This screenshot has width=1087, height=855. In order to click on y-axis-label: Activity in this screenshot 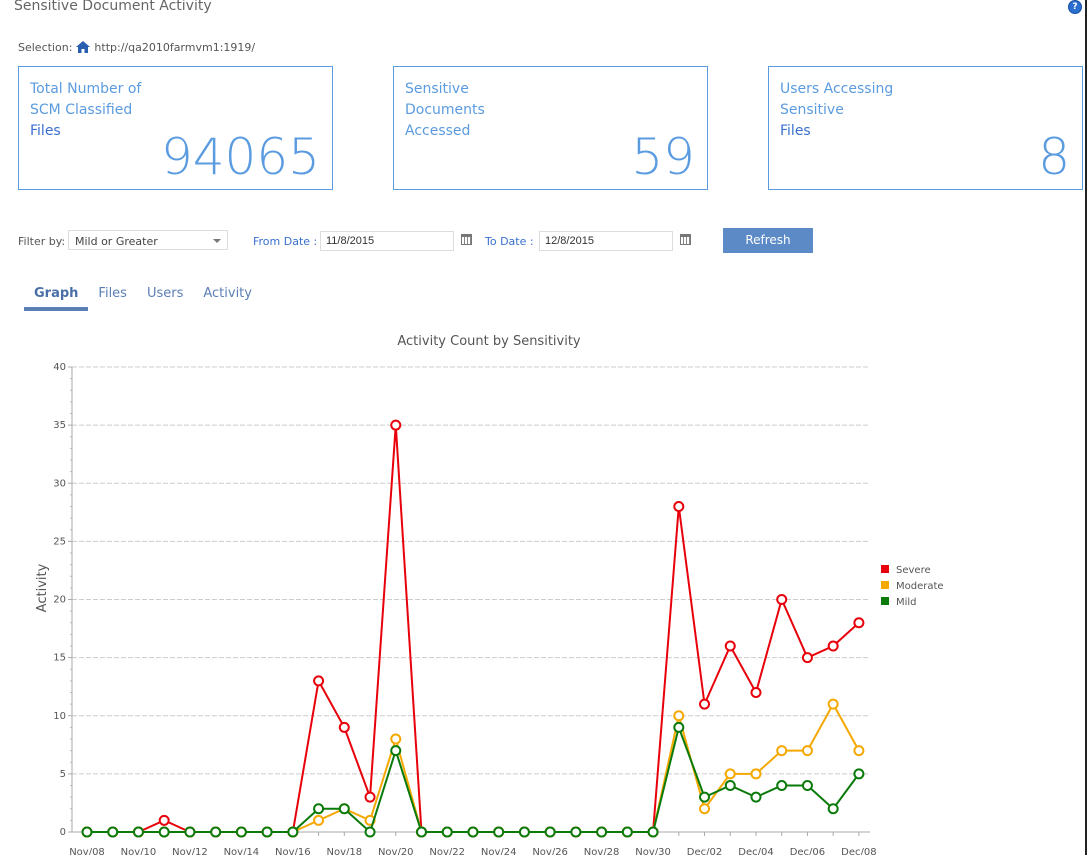, I will do `click(42, 587)`.